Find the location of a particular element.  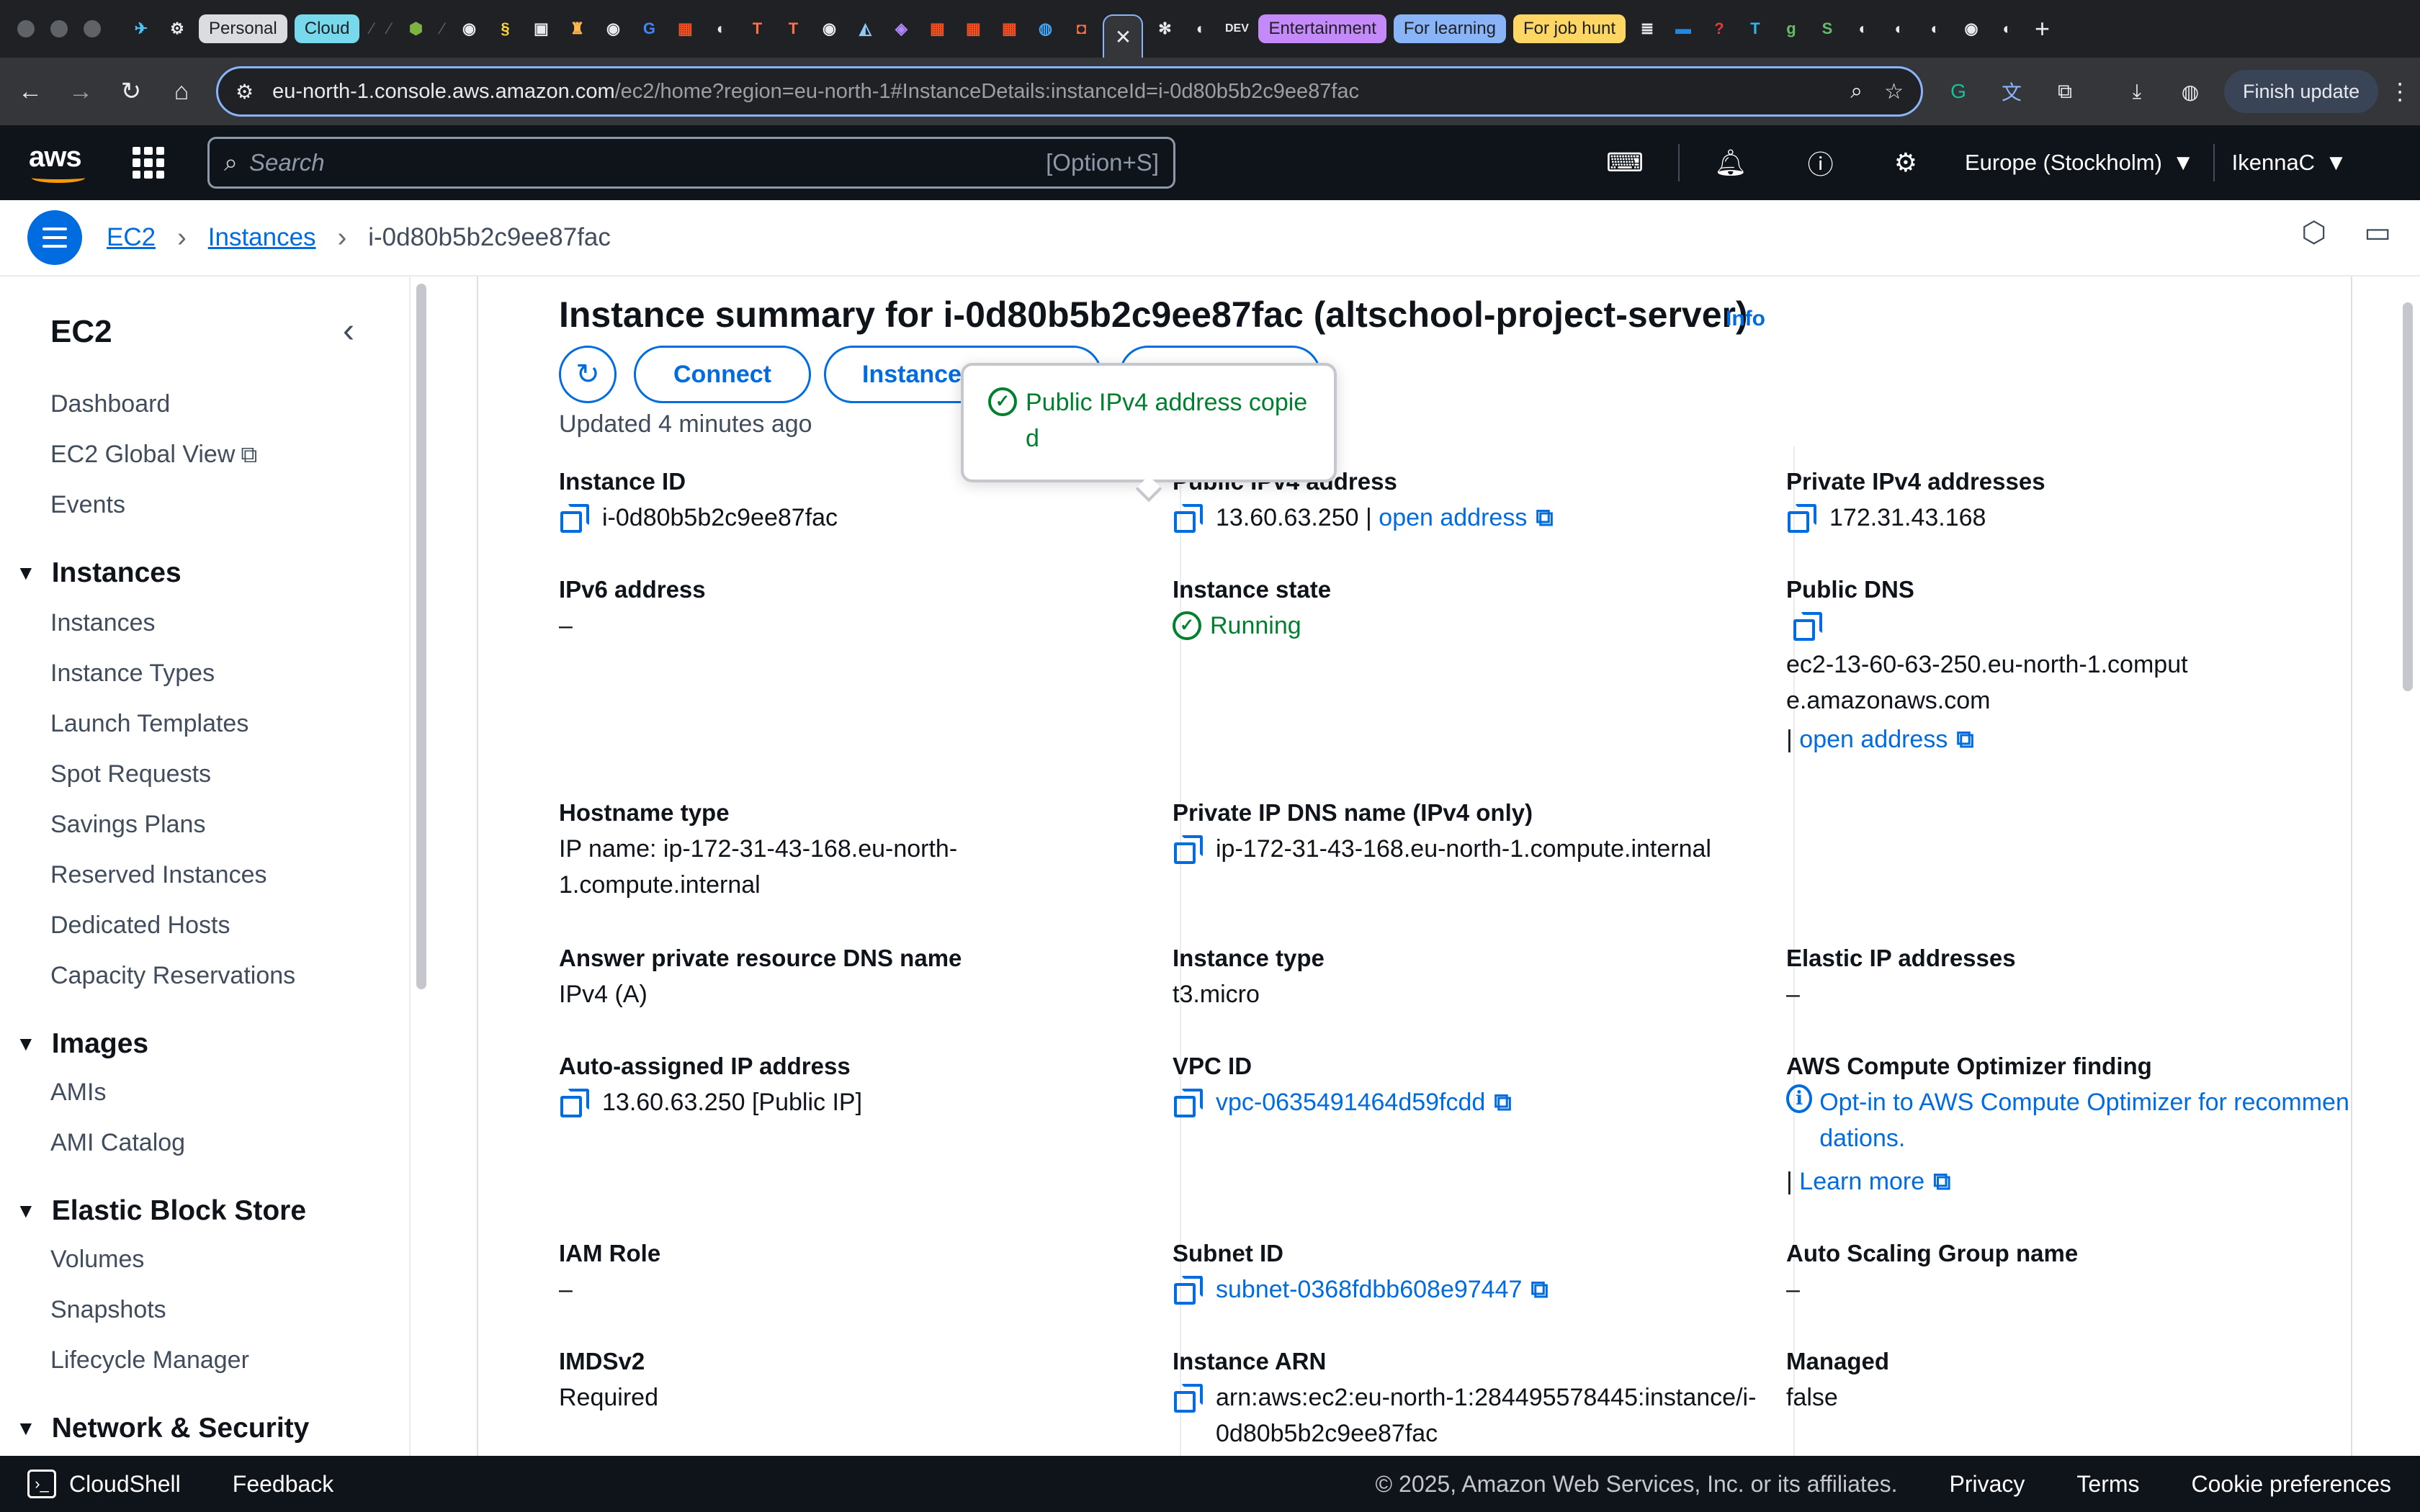

cloudshell-button: ›_ CloudShell is located at coordinates (104, 1484).